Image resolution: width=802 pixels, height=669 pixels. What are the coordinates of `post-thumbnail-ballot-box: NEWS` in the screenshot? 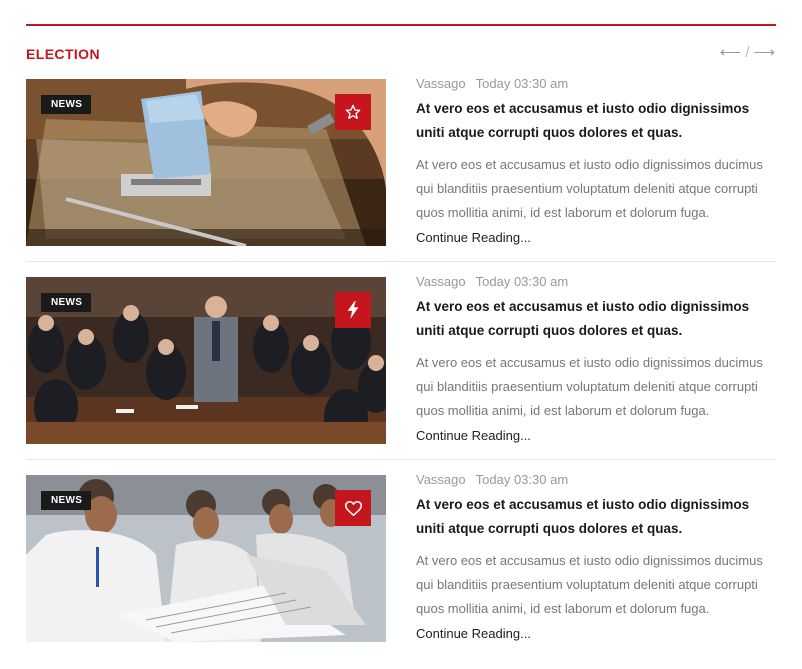 It's located at (206, 162).